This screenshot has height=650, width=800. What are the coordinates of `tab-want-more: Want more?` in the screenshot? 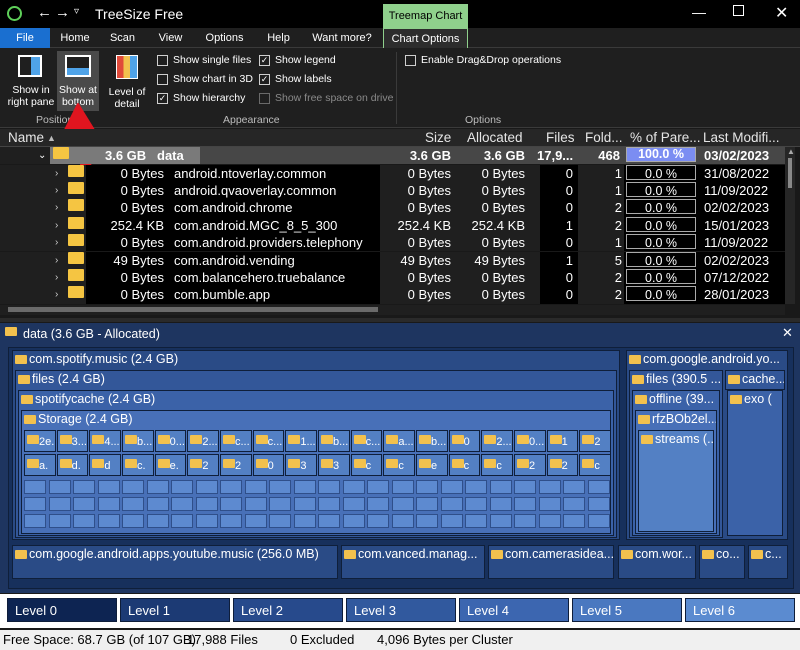 It's located at (342, 38).